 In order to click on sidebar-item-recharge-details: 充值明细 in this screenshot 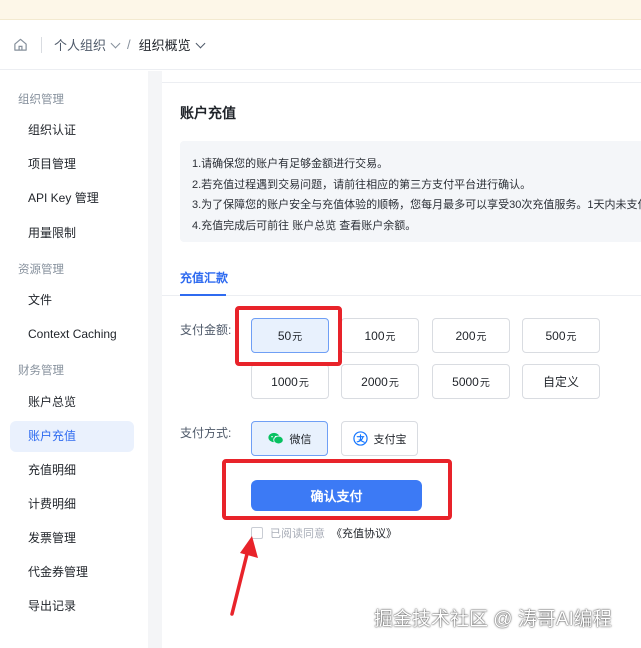, I will do `click(72, 470)`.